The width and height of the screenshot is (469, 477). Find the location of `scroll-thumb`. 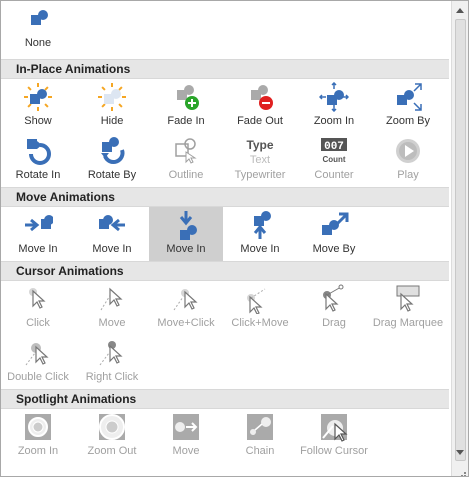

scroll-thumb is located at coordinates (460, 240).